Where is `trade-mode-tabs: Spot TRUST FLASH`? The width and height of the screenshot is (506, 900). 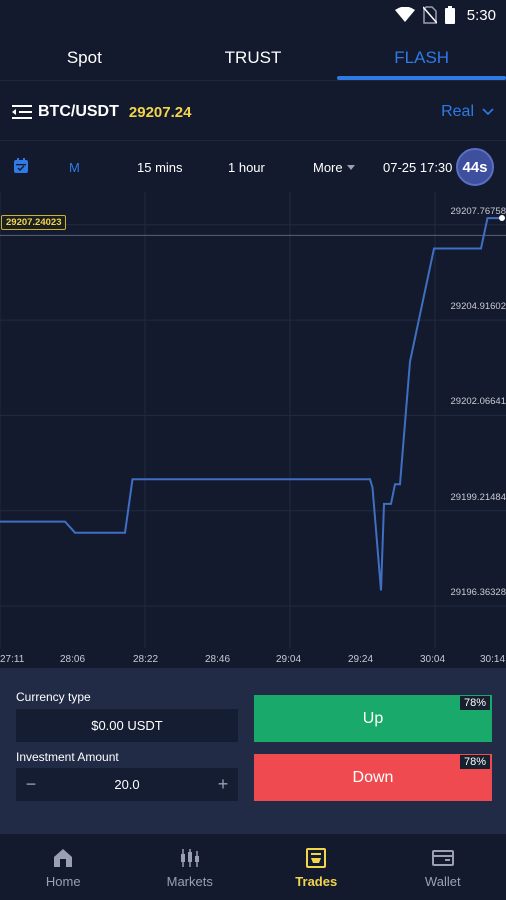 trade-mode-tabs: Spot TRUST FLASH is located at coordinates (253, 58).